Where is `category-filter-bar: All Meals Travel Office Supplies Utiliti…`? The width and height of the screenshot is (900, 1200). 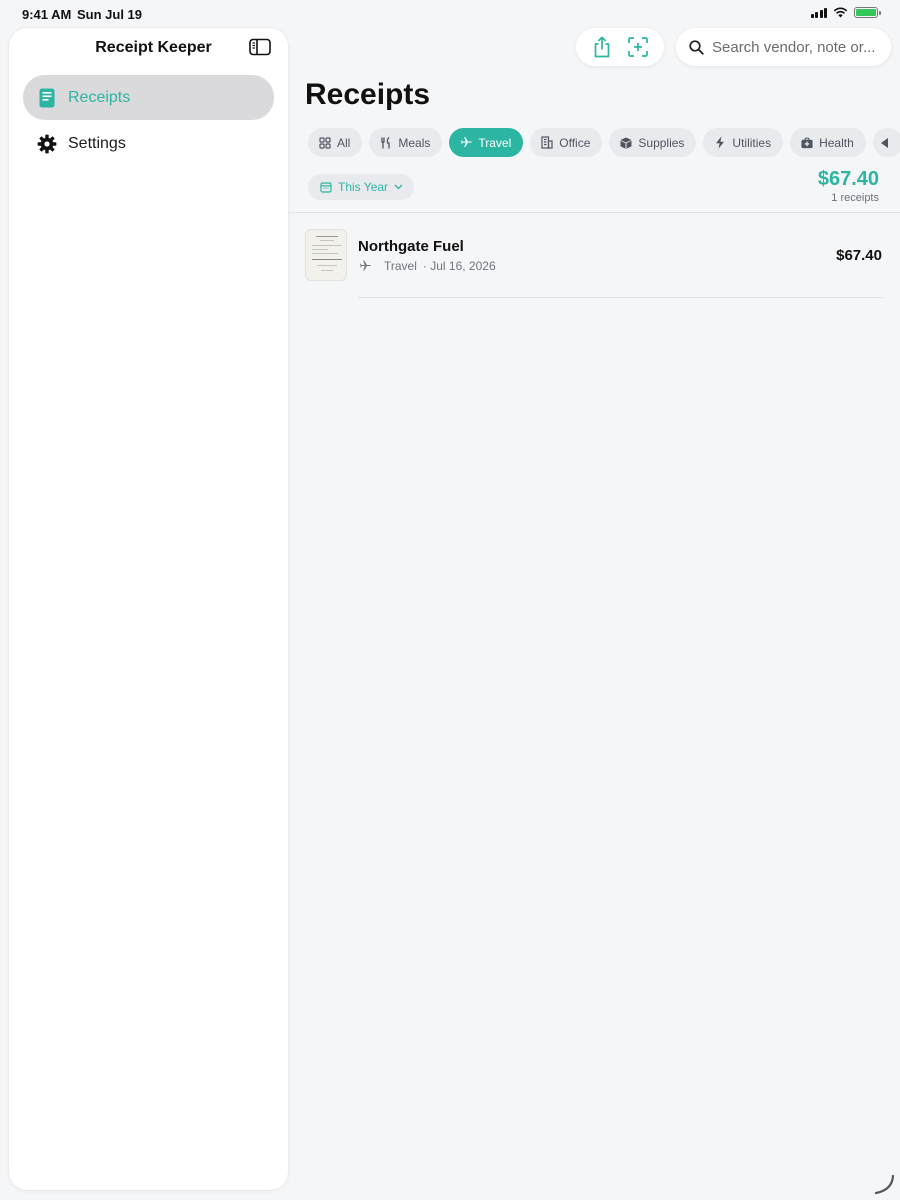
category-filter-bar: All Meals Travel Office Supplies Utiliti… is located at coordinates (604, 143).